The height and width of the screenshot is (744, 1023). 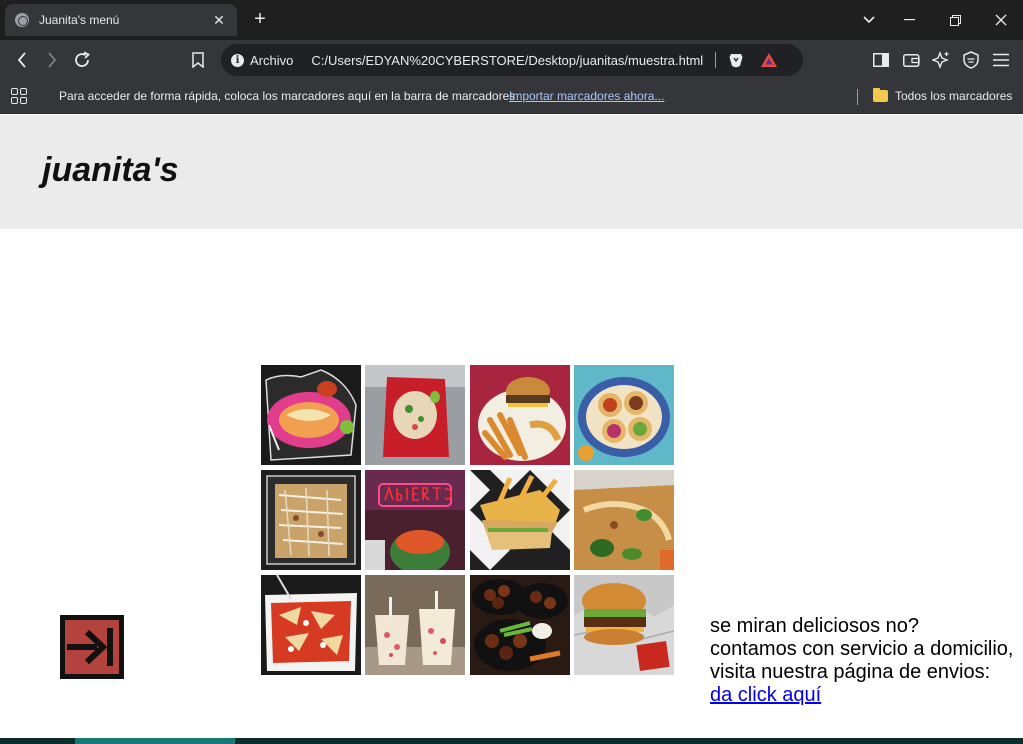 I want to click on bookmarks-divider, so click(x=857, y=97).